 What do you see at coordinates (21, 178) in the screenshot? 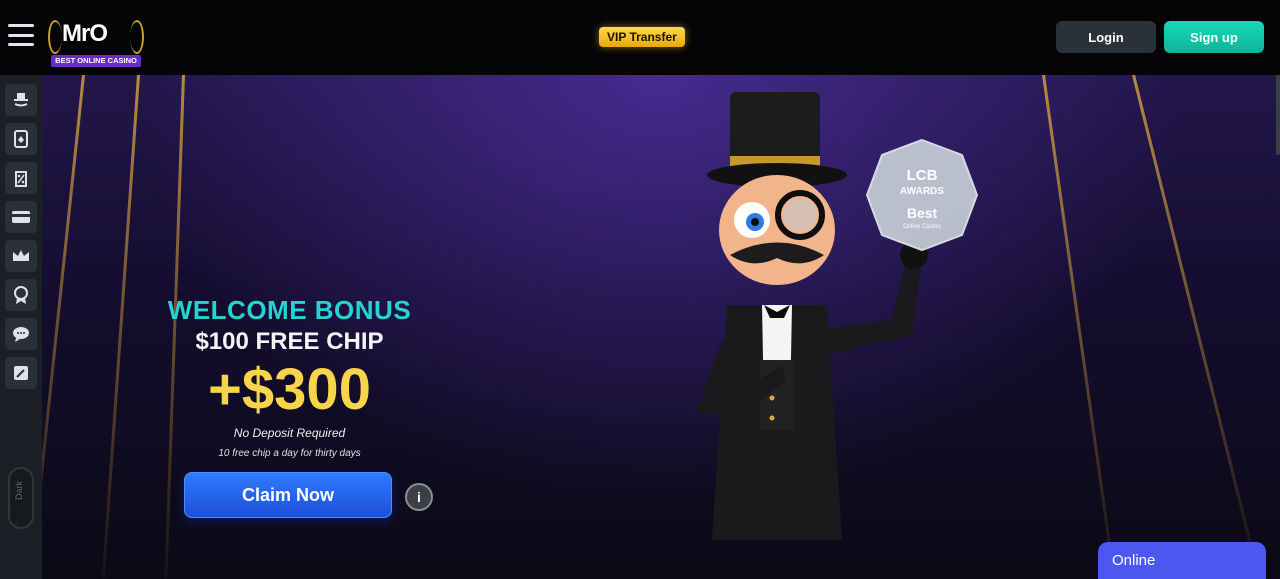
I see `sidebar-promo-icon` at bounding box center [21, 178].